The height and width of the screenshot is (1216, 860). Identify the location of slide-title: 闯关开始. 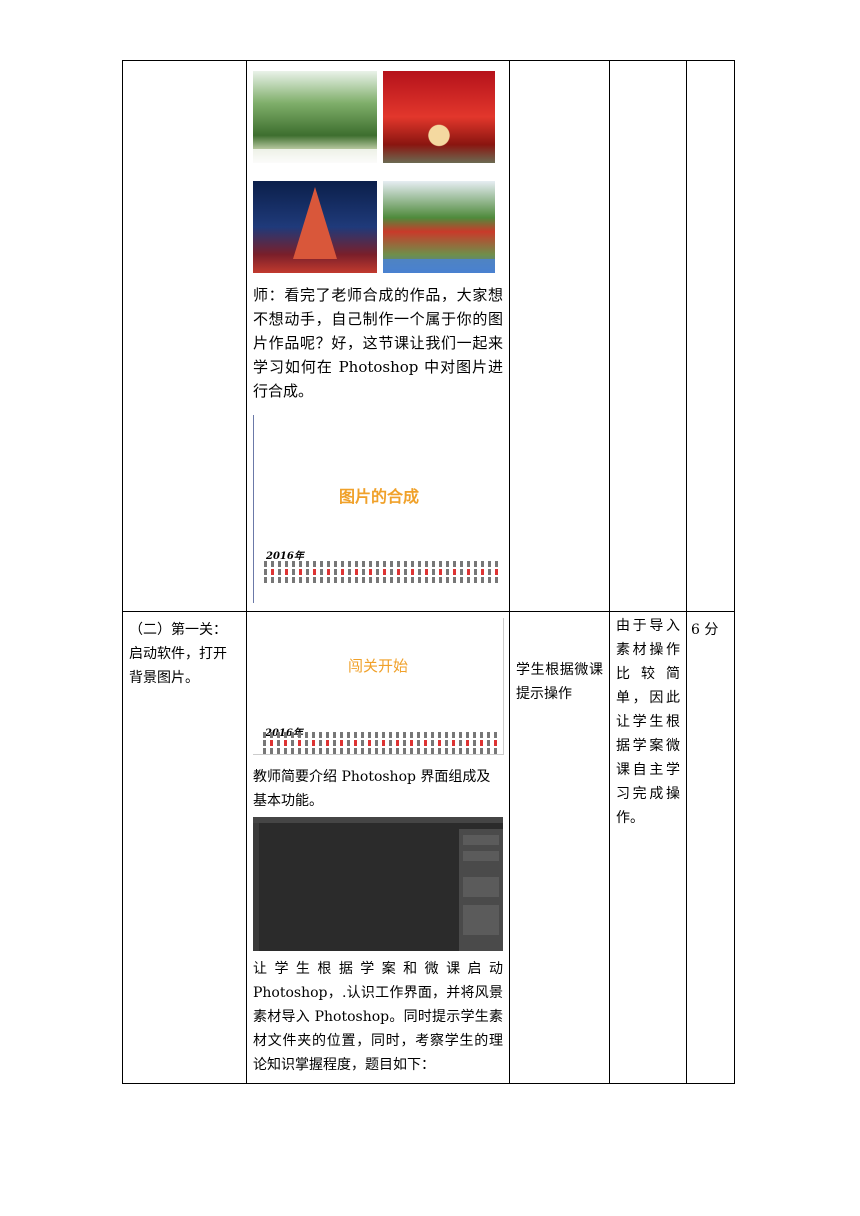
(377, 666).